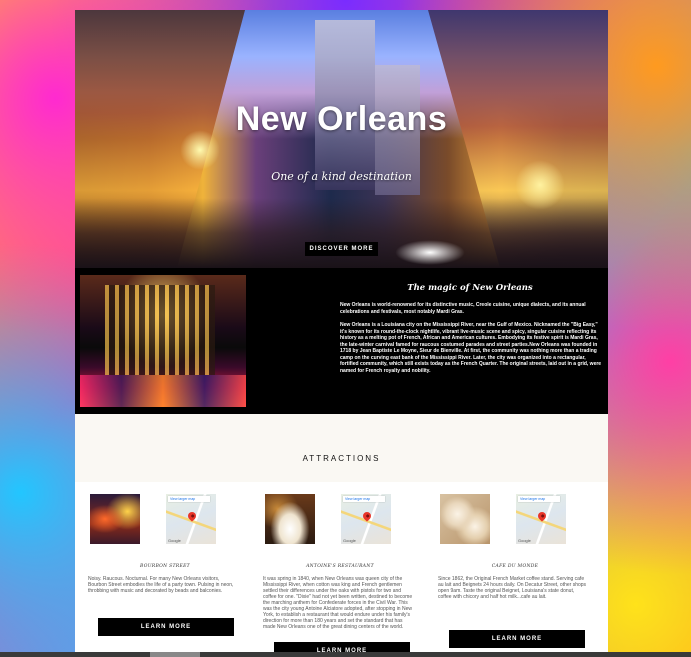 The height and width of the screenshot is (657, 691). I want to click on hero-title: New Orleans, so click(341, 119).